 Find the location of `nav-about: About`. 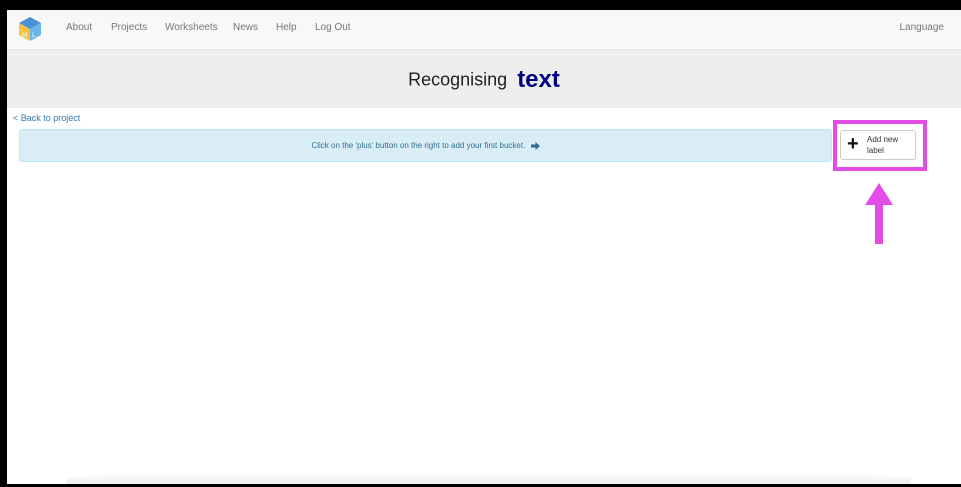

nav-about: About is located at coordinates (79, 27).